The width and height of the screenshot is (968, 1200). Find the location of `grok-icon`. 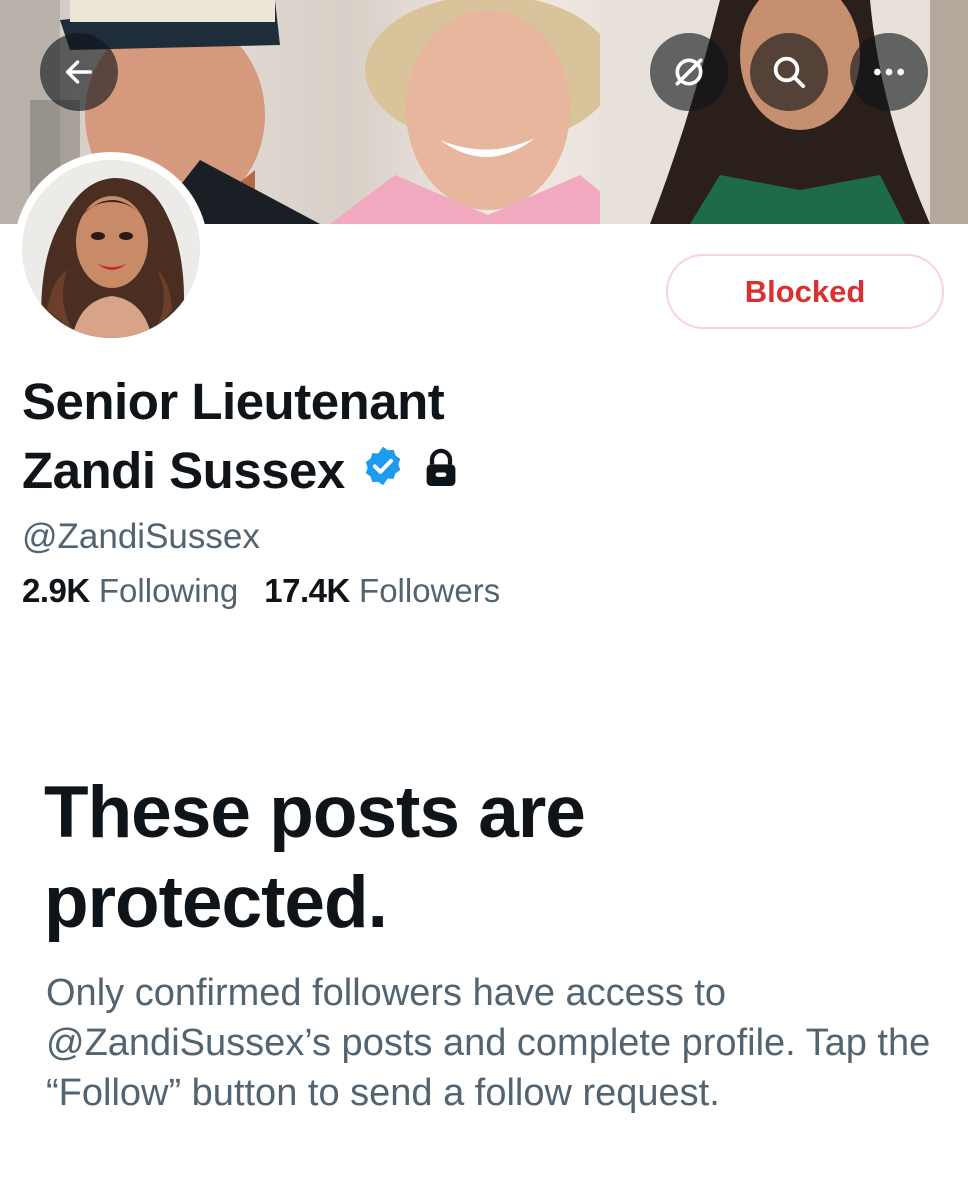

grok-icon is located at coordinates (689, 72).